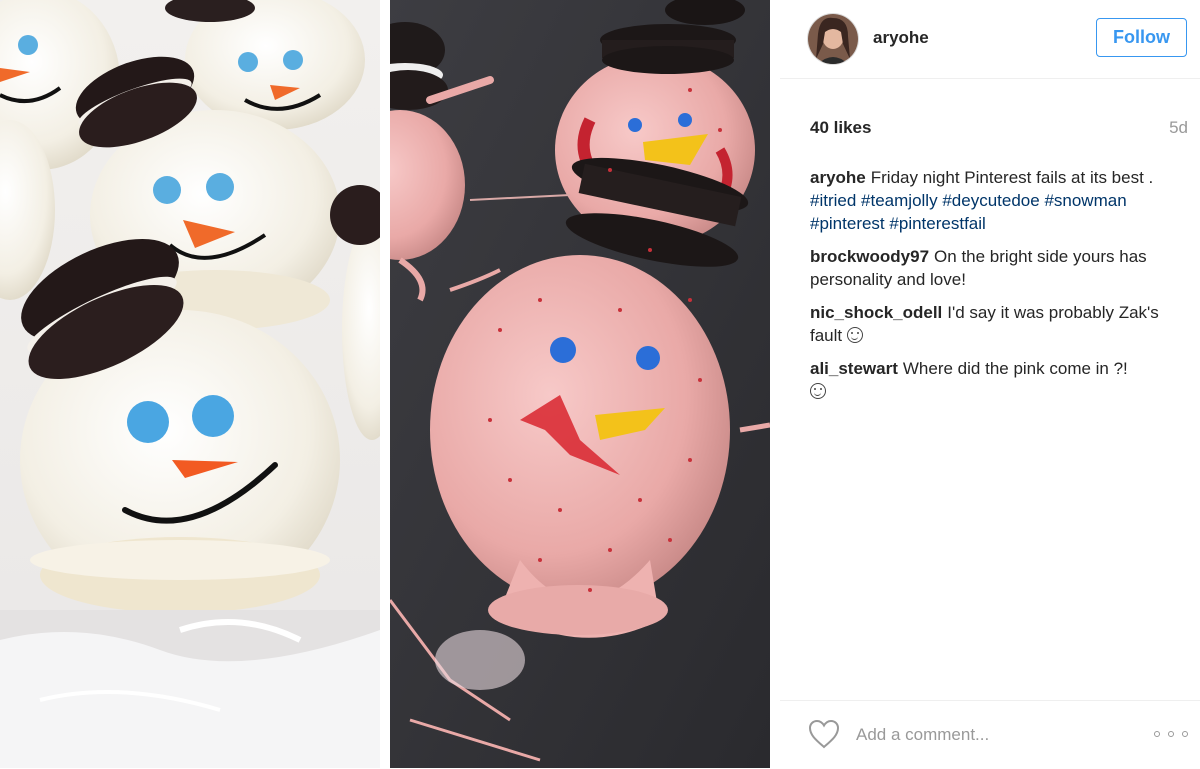  Describe the element at coordinates (847, 223) in the screenshot. I see `hashtag-link: #pinterest` at that location.